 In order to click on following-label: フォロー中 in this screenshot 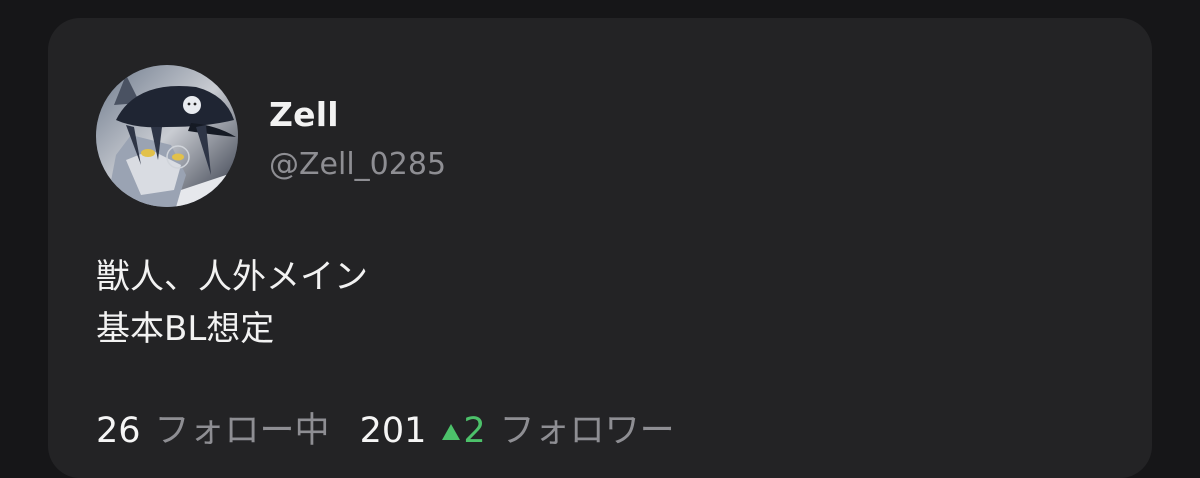, I will do `click(242, 431)`.